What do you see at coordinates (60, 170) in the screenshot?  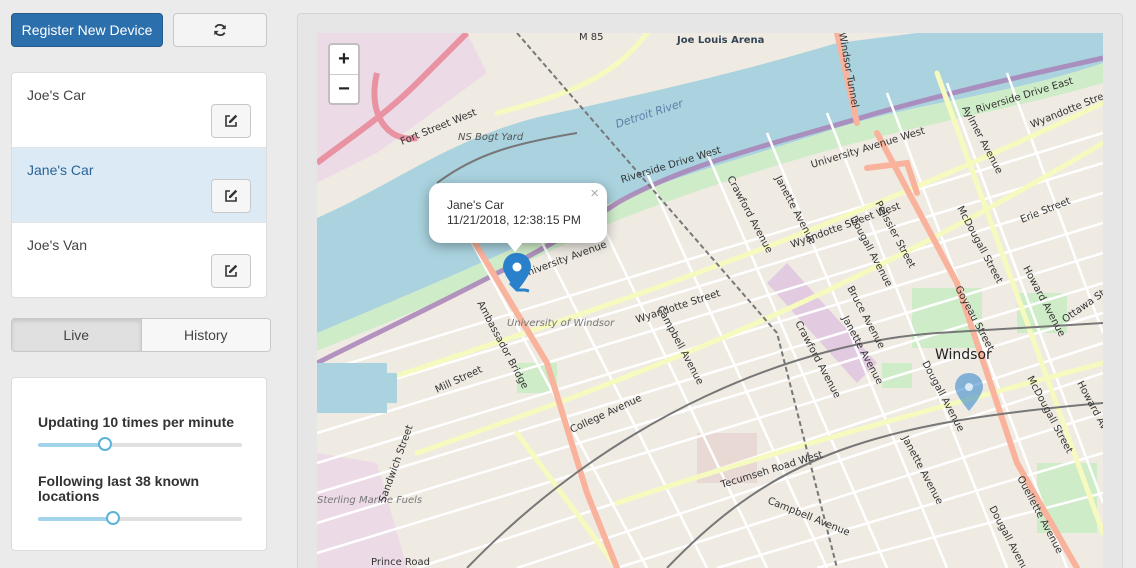 I see `device-name: Jane's Car` at bounding box center [60, 170].